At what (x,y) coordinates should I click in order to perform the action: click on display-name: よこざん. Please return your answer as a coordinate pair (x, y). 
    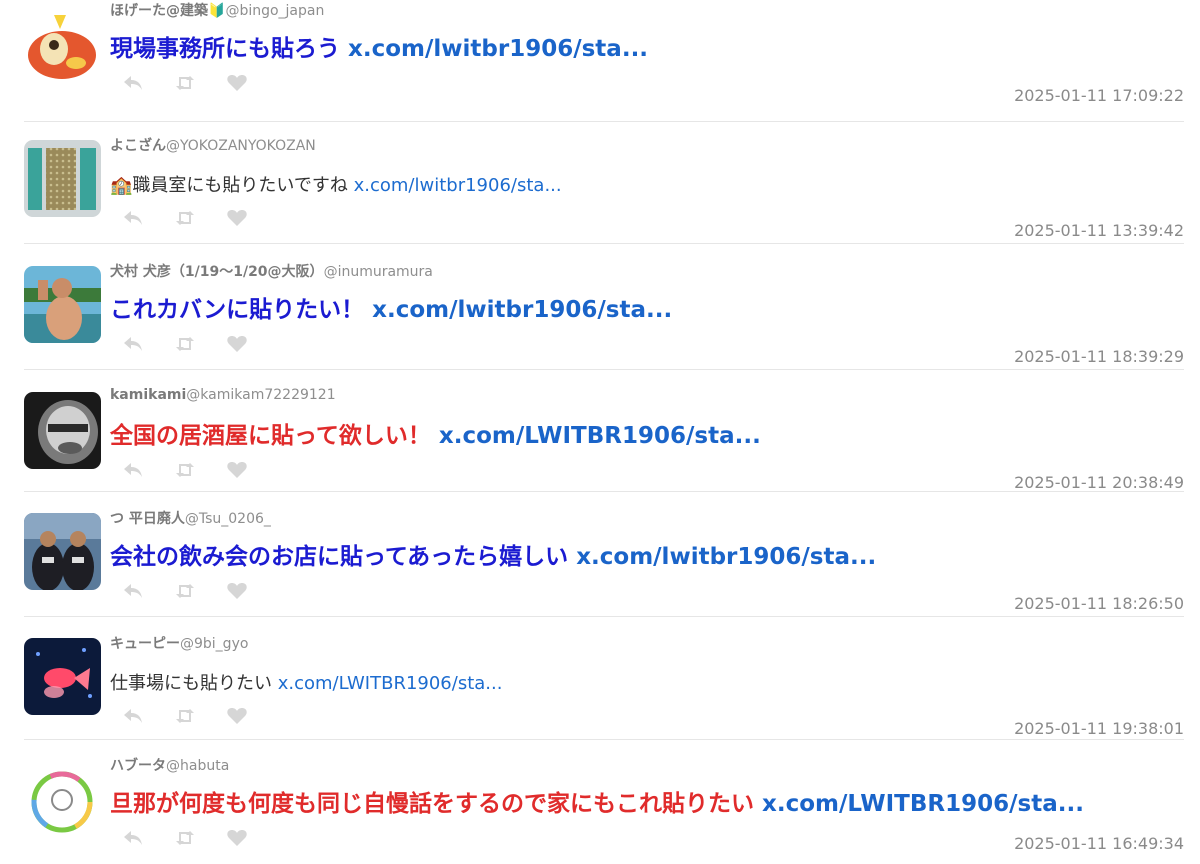
    Looking at the image, I should click on (138, 146).